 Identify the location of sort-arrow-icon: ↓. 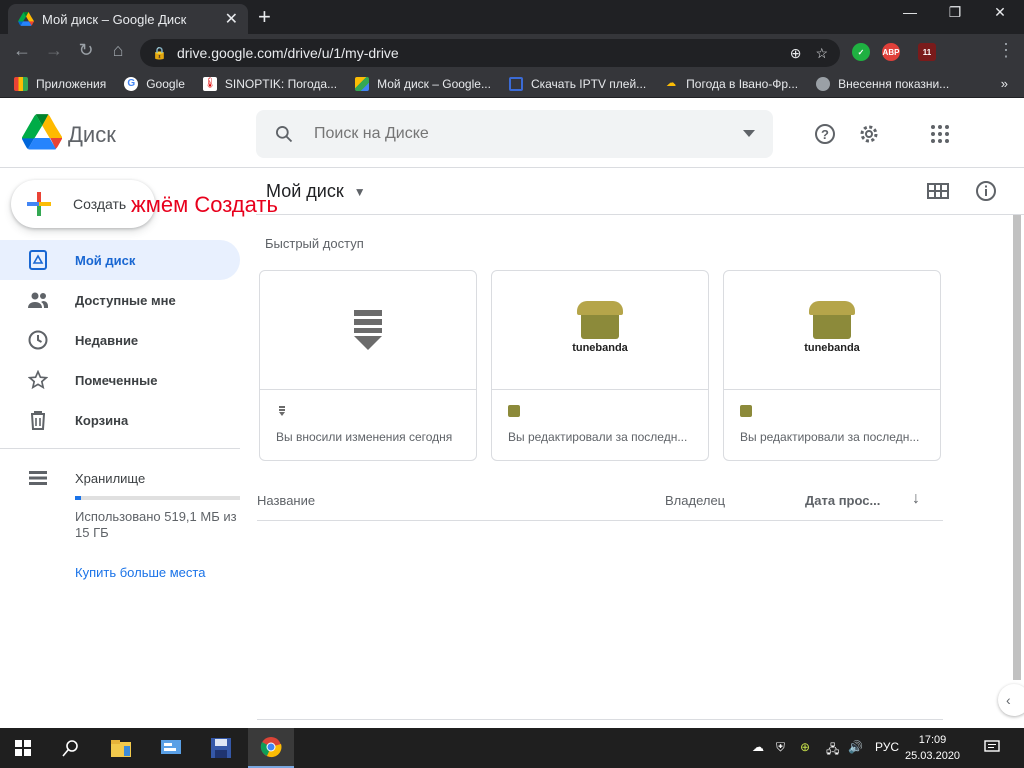
(916, 499).